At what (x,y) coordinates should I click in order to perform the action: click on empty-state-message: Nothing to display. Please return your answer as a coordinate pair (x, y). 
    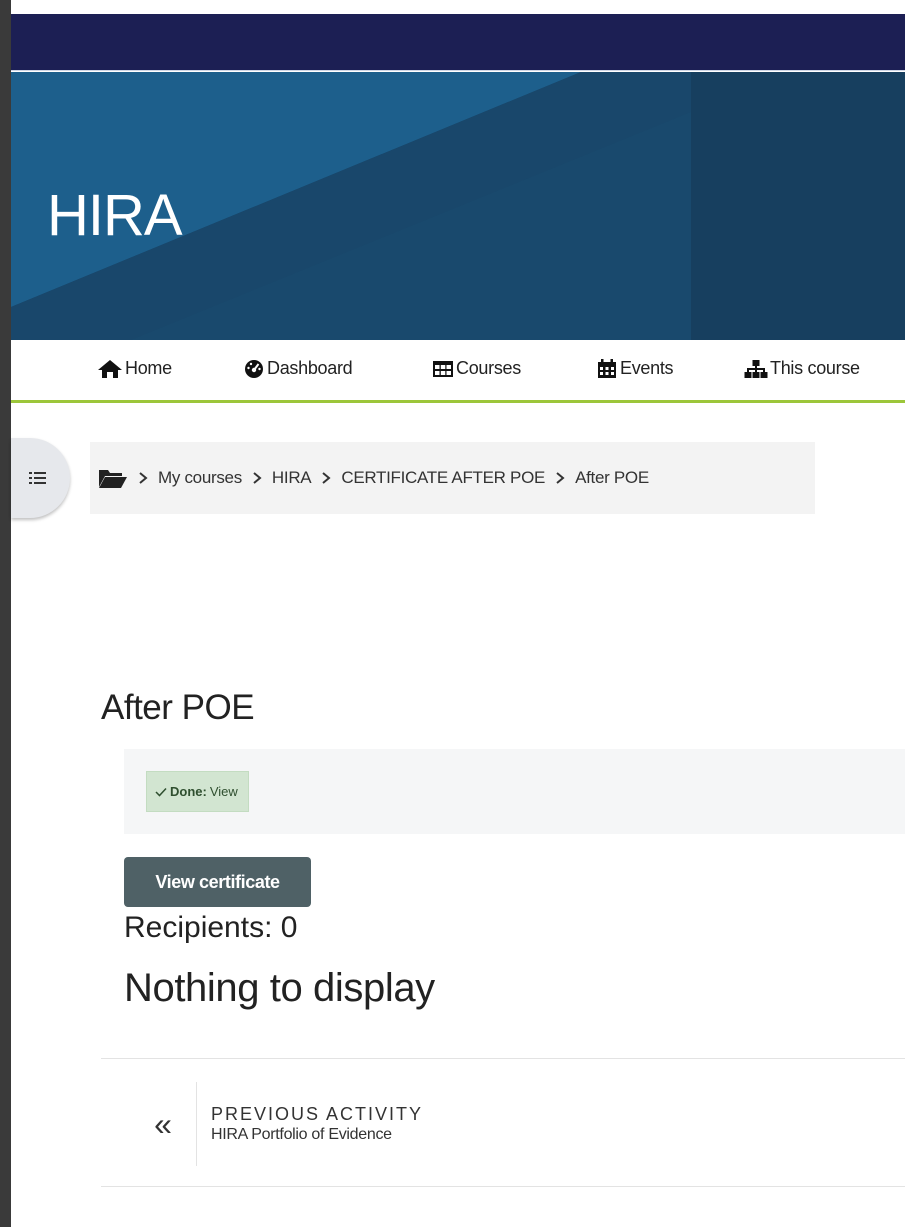
    Looking at the image, I should click on (279, 988).